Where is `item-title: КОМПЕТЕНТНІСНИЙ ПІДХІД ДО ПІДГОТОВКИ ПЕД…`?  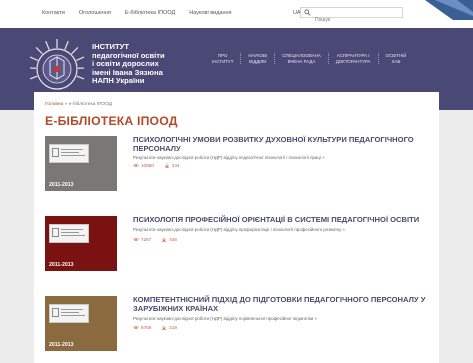 item-title: КОМПЕТЕНТНІСНИЙ ПІДХІД ДО ПІДГОТОВКИ ПЕД… is located at coordinates (283, 304).